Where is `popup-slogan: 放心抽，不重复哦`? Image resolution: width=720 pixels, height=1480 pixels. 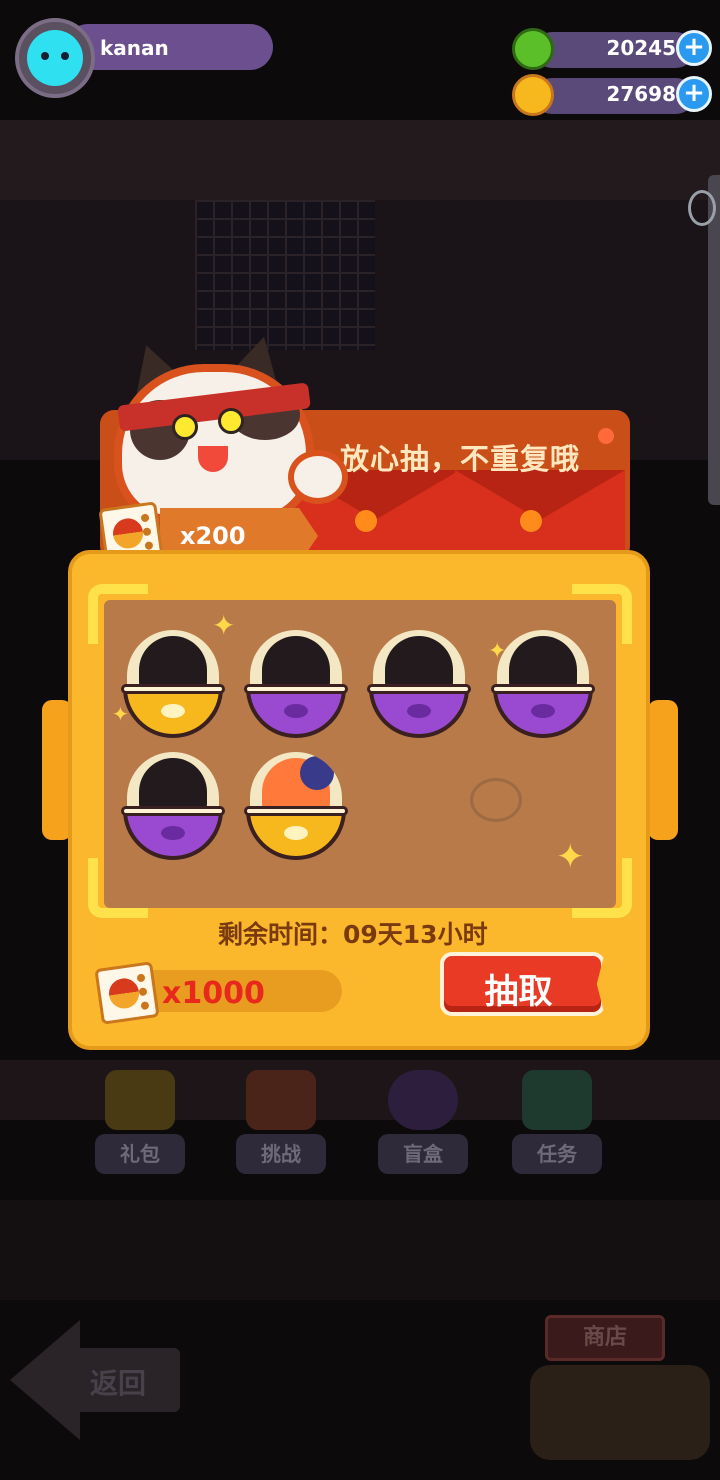 popup-slogan: 放心抽，不重复哦 is located at coordinates (460, 459).